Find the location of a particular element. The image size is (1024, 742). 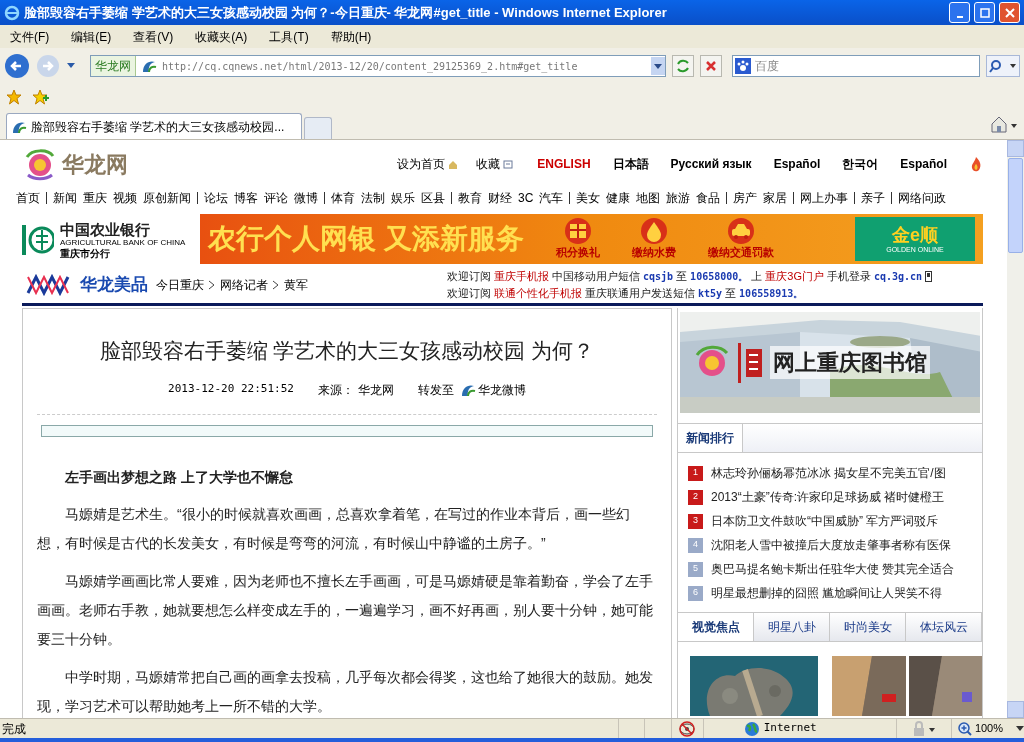

nav-link: 论坛 is located at coordinates (216, 198).